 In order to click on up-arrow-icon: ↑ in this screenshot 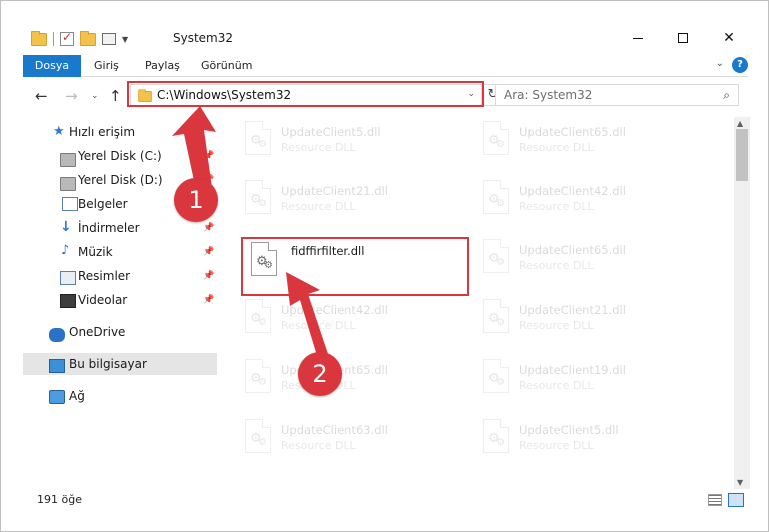, I will do `click(115, 96)`.